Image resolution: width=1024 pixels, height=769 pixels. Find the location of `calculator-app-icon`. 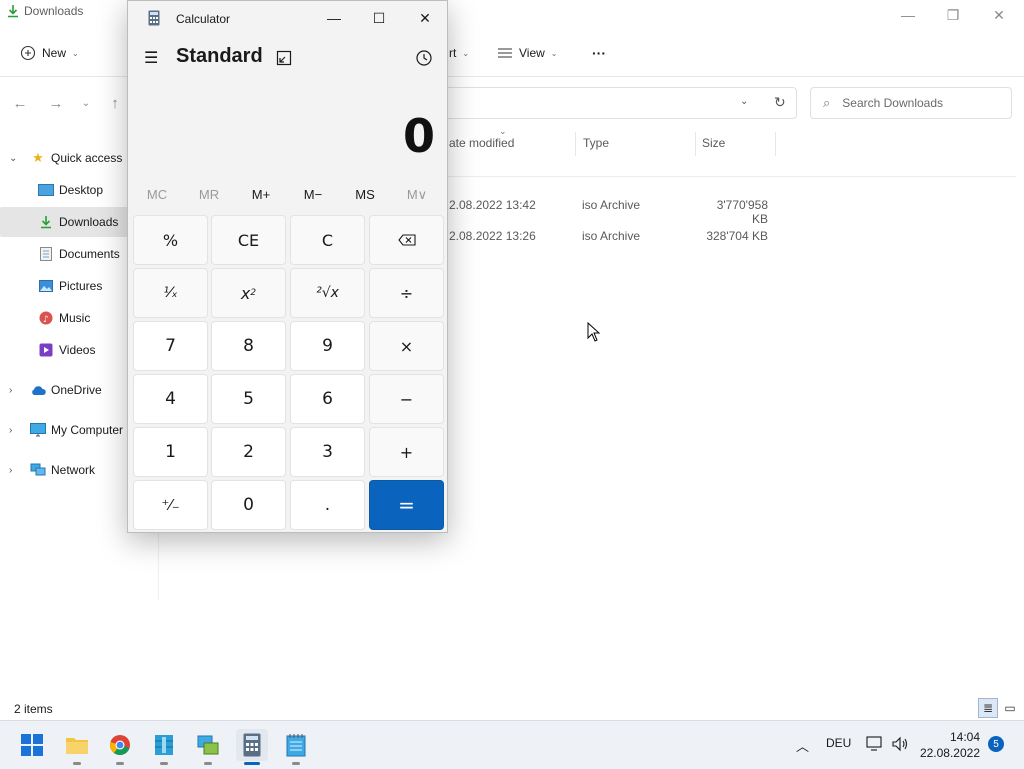

calculator-app-icon is located at coordinates (252, 745).